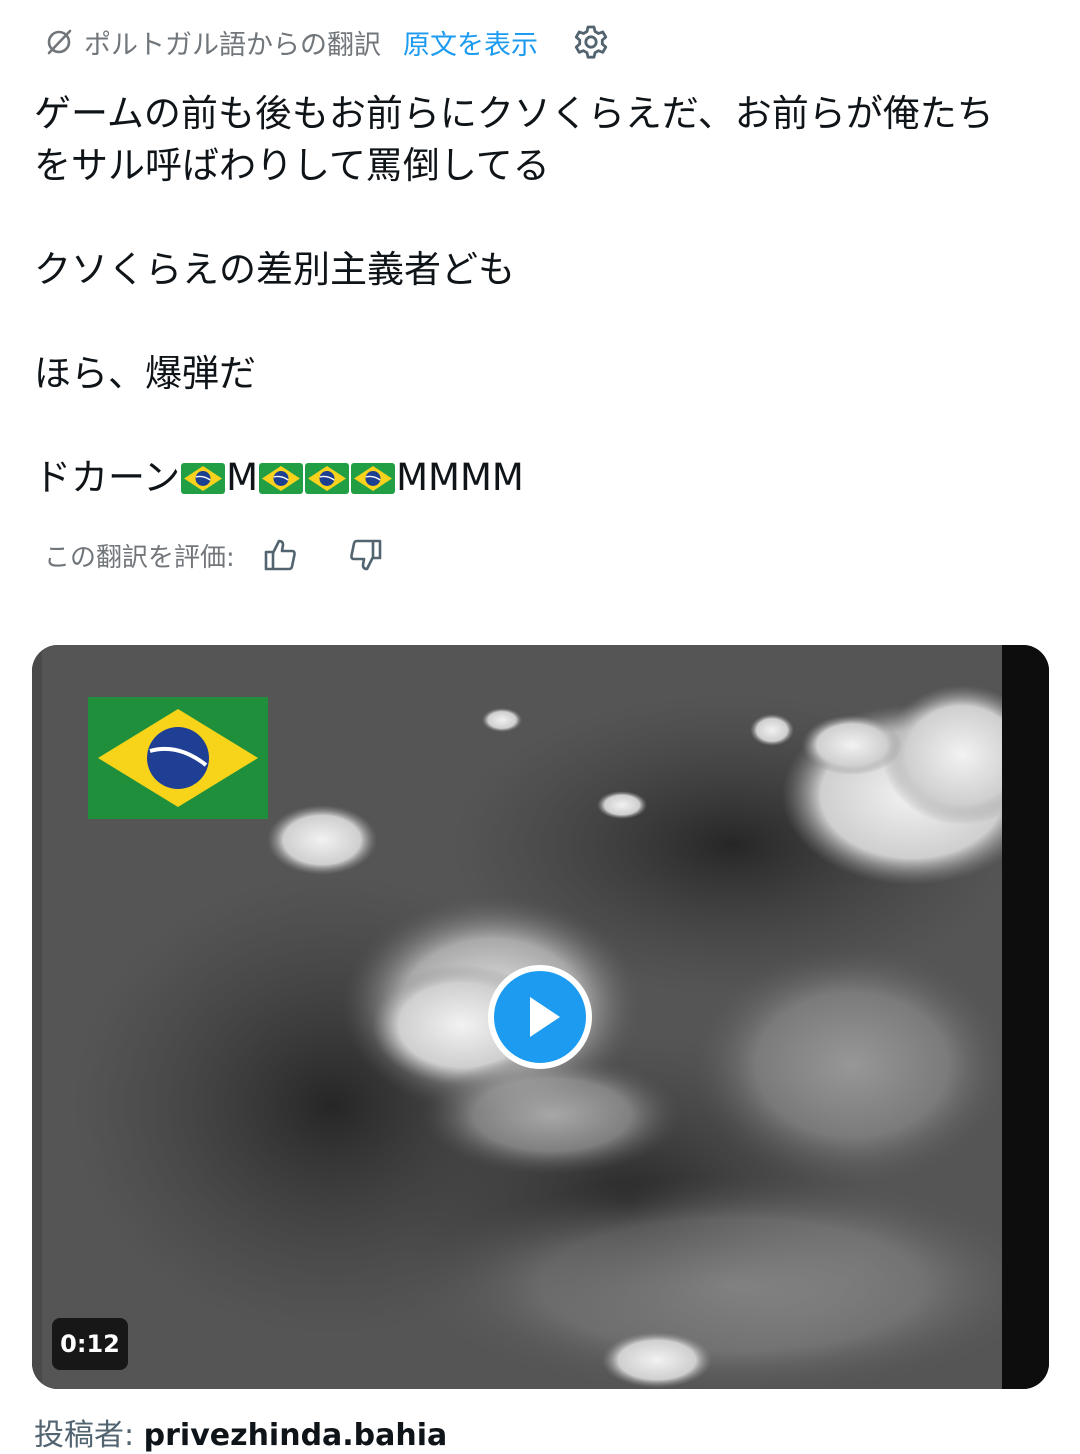 This screenshot has height=1454, width=1080. I want to click on tweet-line: クソくらえの差別主義者ども, so click(274, 269).